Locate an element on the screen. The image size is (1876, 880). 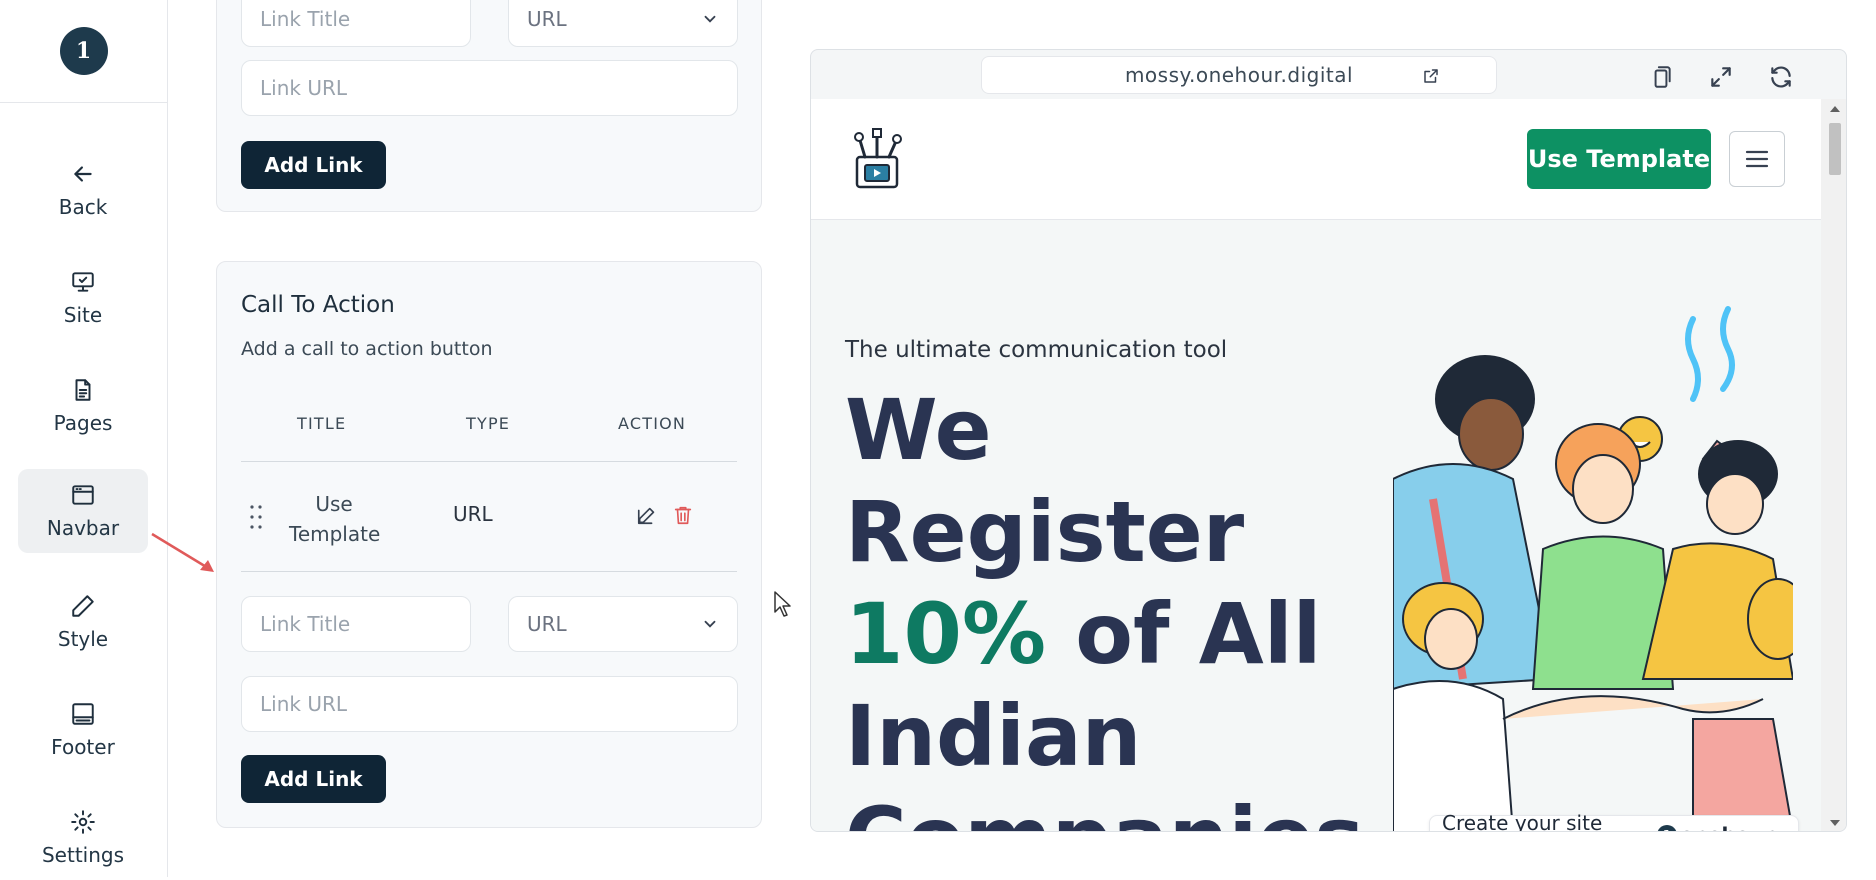
table-divider is located at coordinates (489, 571).